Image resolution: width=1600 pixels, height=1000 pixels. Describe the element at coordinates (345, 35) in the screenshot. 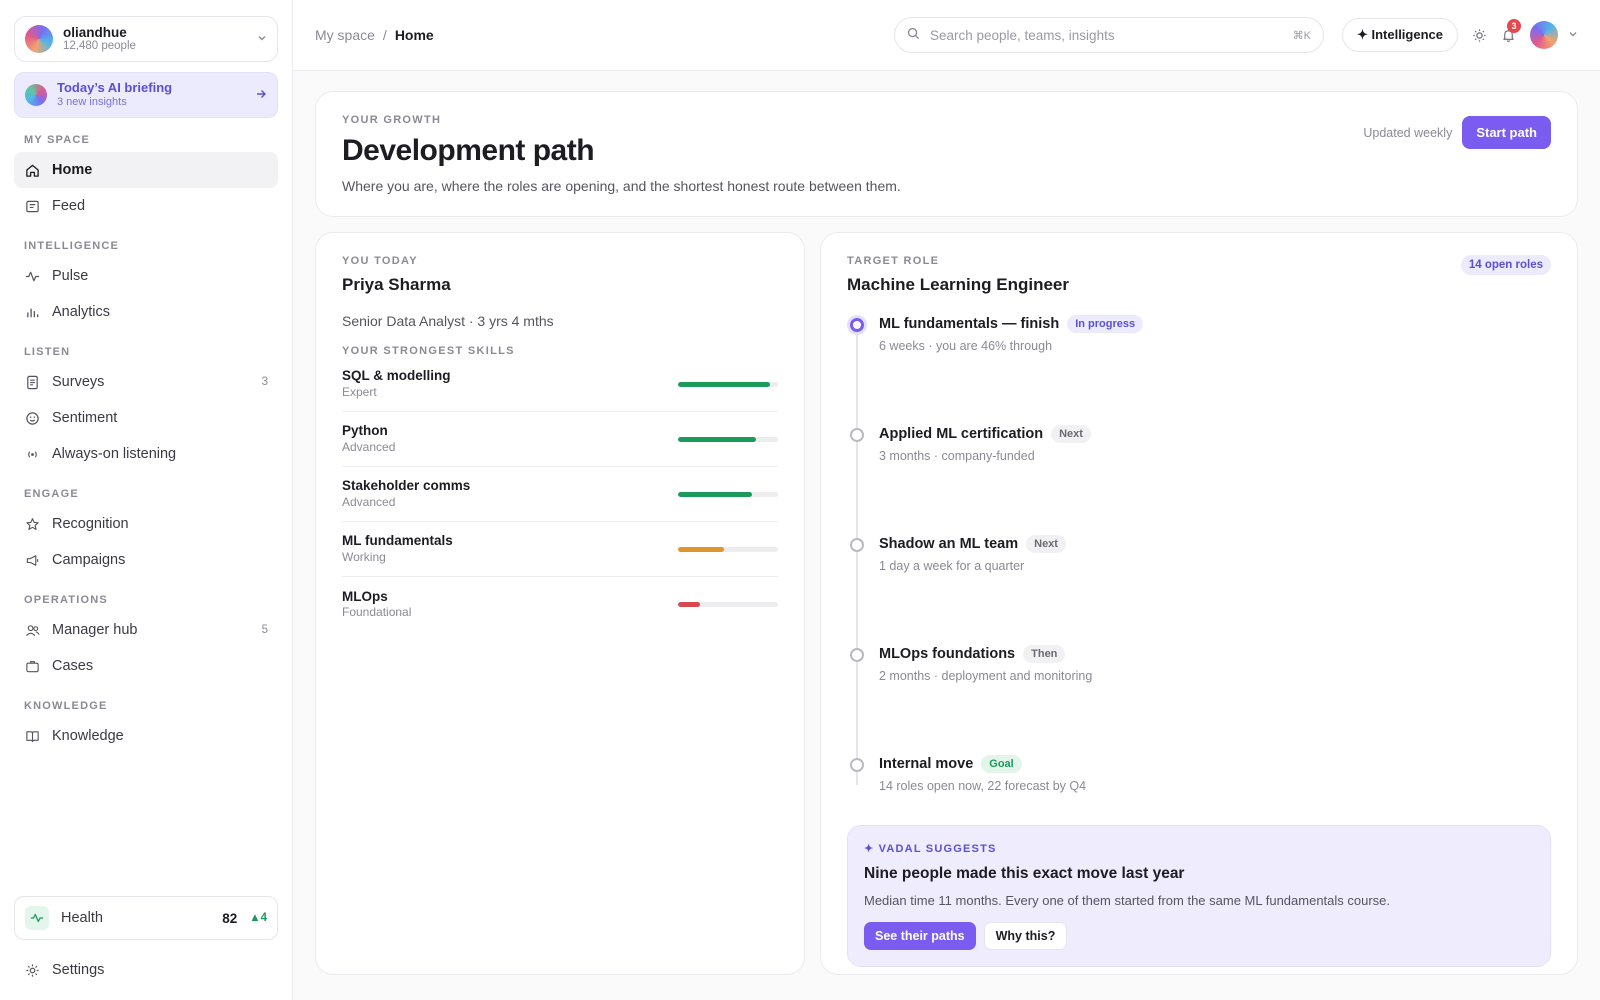

I see `breadcrumb-root: My space` at that location.